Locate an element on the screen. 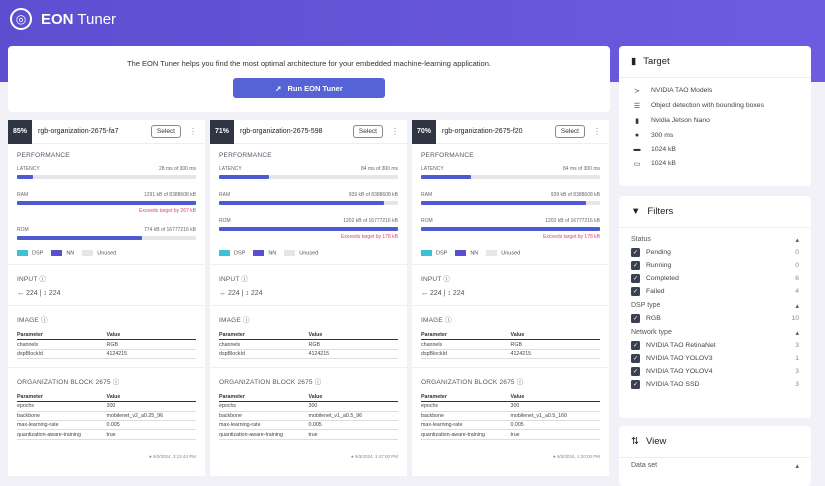 The width and height of the screenshot is (825, 486). rom-bar-fill is located at coordinates (510, 229).